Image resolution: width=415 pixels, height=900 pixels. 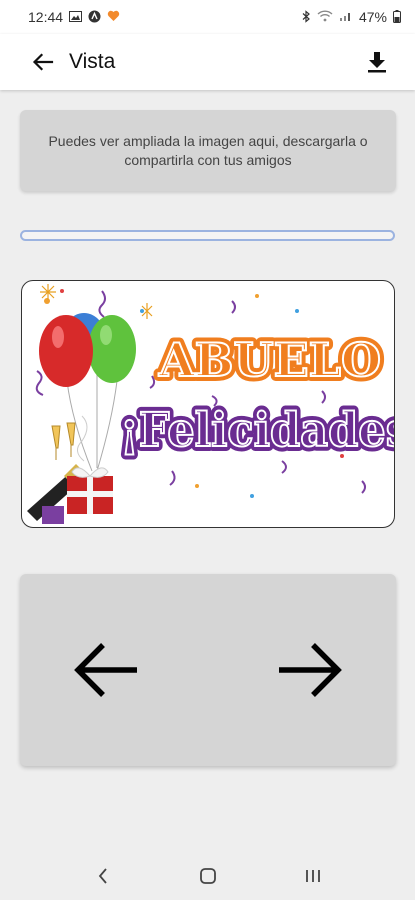 What do you see at coordinates (207, 17) in the screenshot?
I see `status-bar: 12:44 47%` at bounding box center [207, 17].